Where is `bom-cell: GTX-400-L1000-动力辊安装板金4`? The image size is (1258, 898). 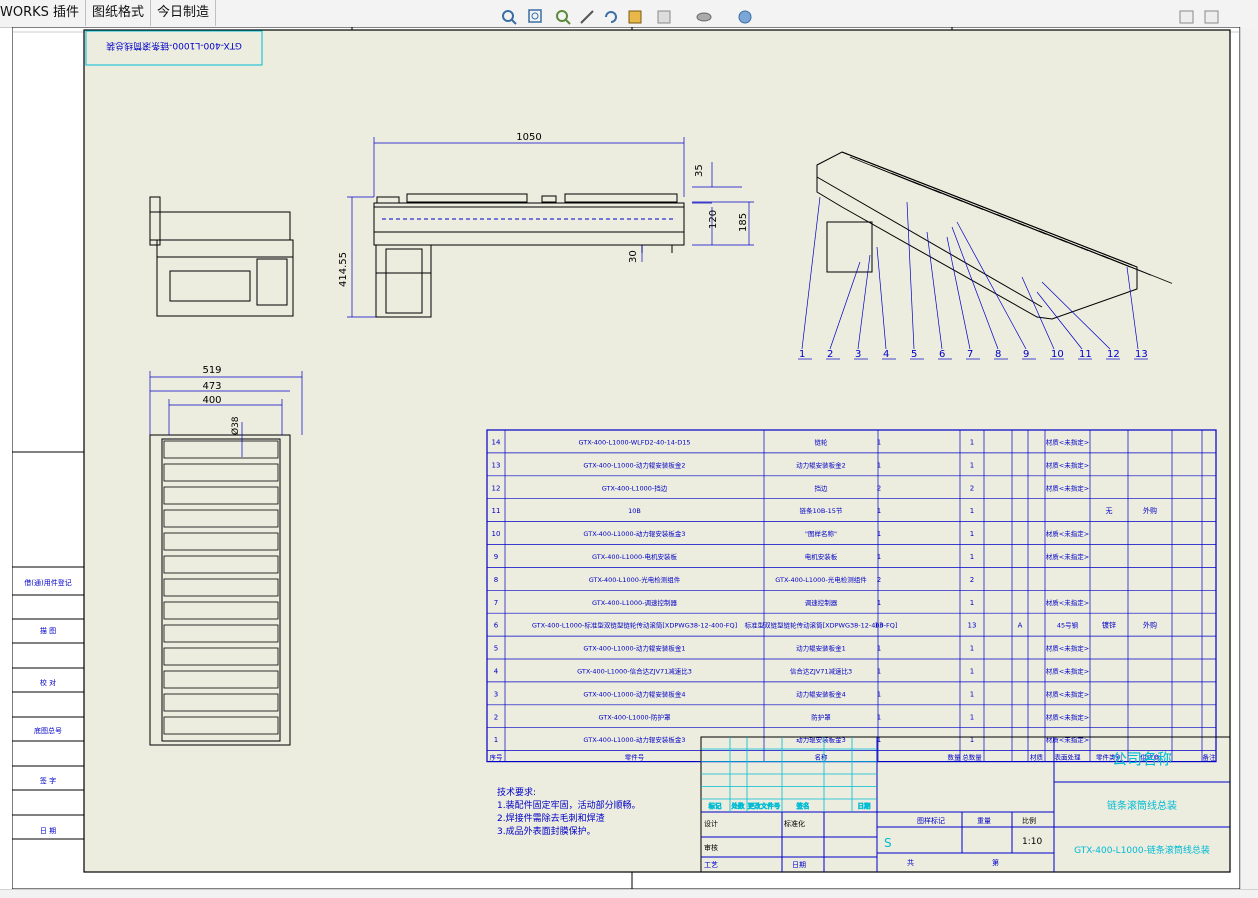 bom-cell: GTX-400-L1000-动力辊安装板金4 is located at coordinates (634, 693).